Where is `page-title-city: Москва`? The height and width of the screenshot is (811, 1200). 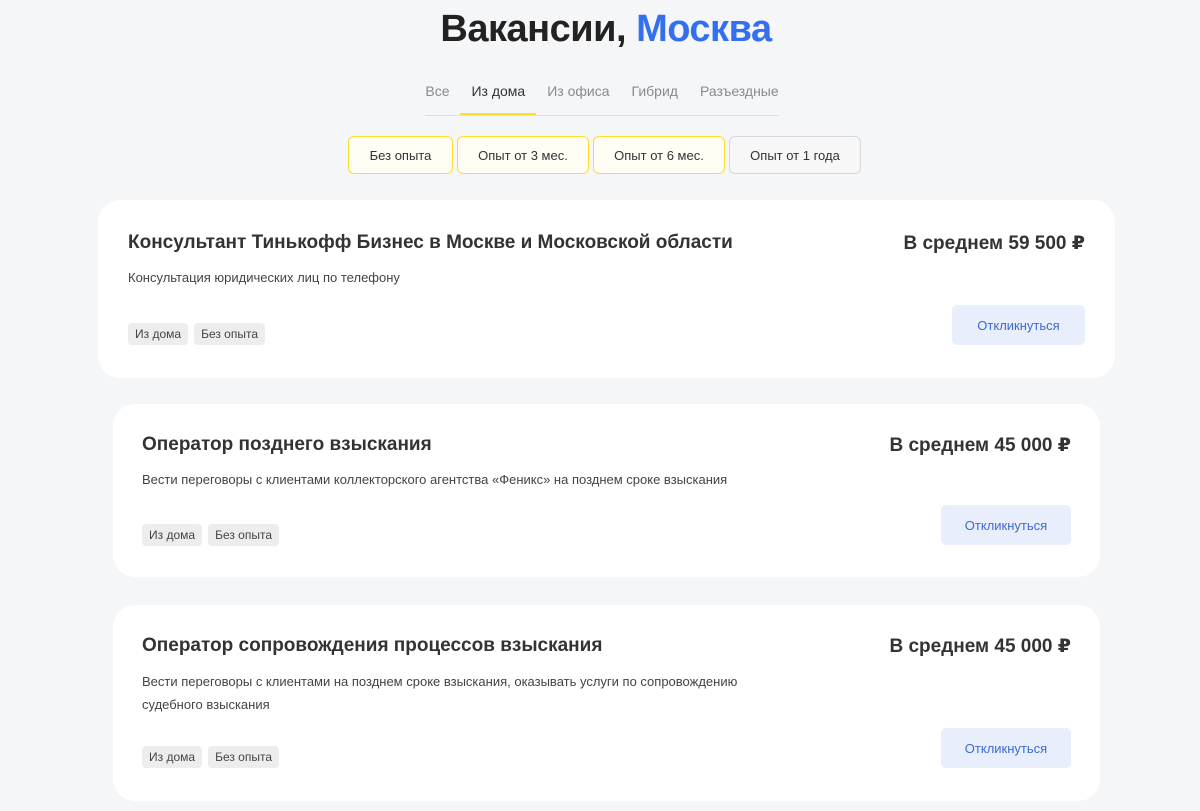
page-title-city: Москва is located at coordinates (704, 29).